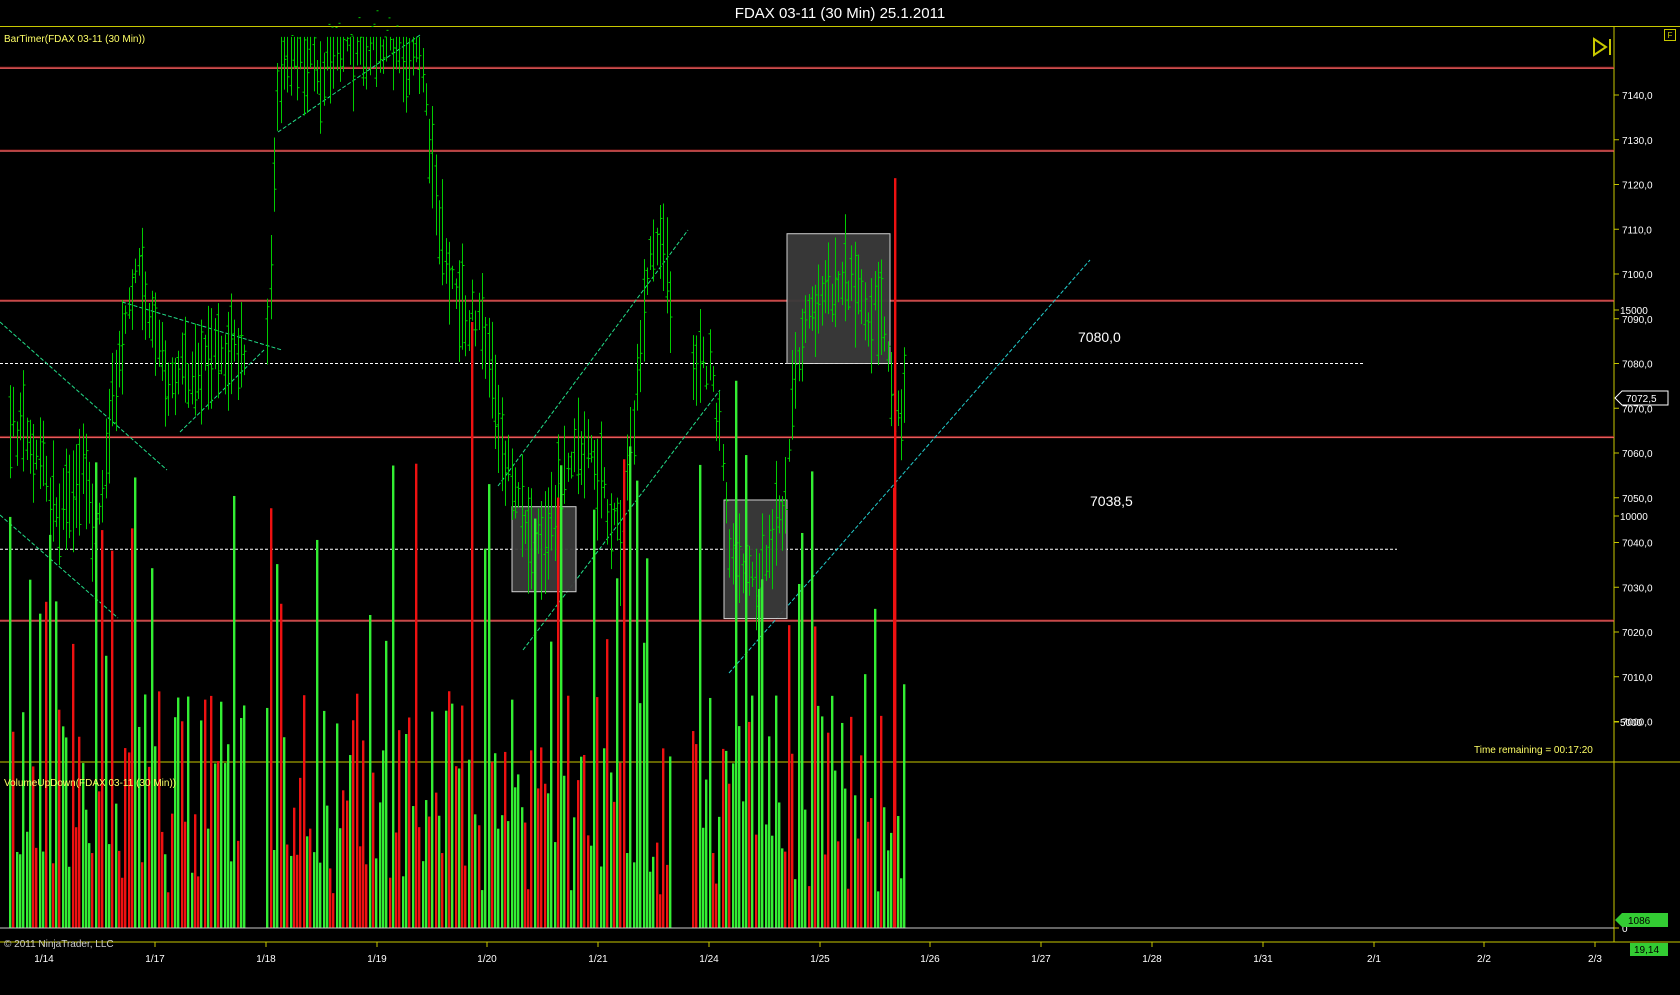 This screenshot has width=1680, height=995. What do you see at coordinates (1634, 311) in the screenshot?
I see `volume-tick-label: 15000` at bounding box center [1634, 311].